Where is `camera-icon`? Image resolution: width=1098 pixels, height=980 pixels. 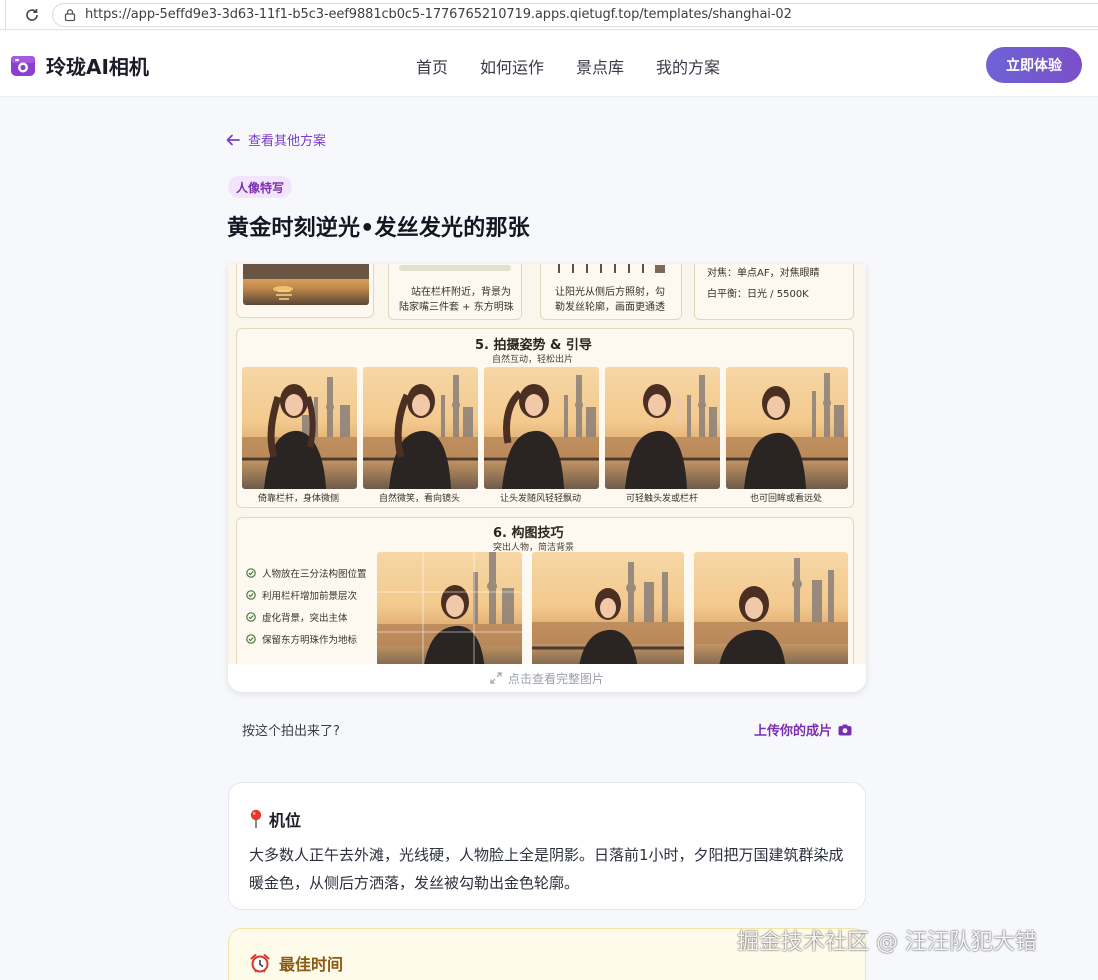
camera-icon is located at coordinates (845, 729).